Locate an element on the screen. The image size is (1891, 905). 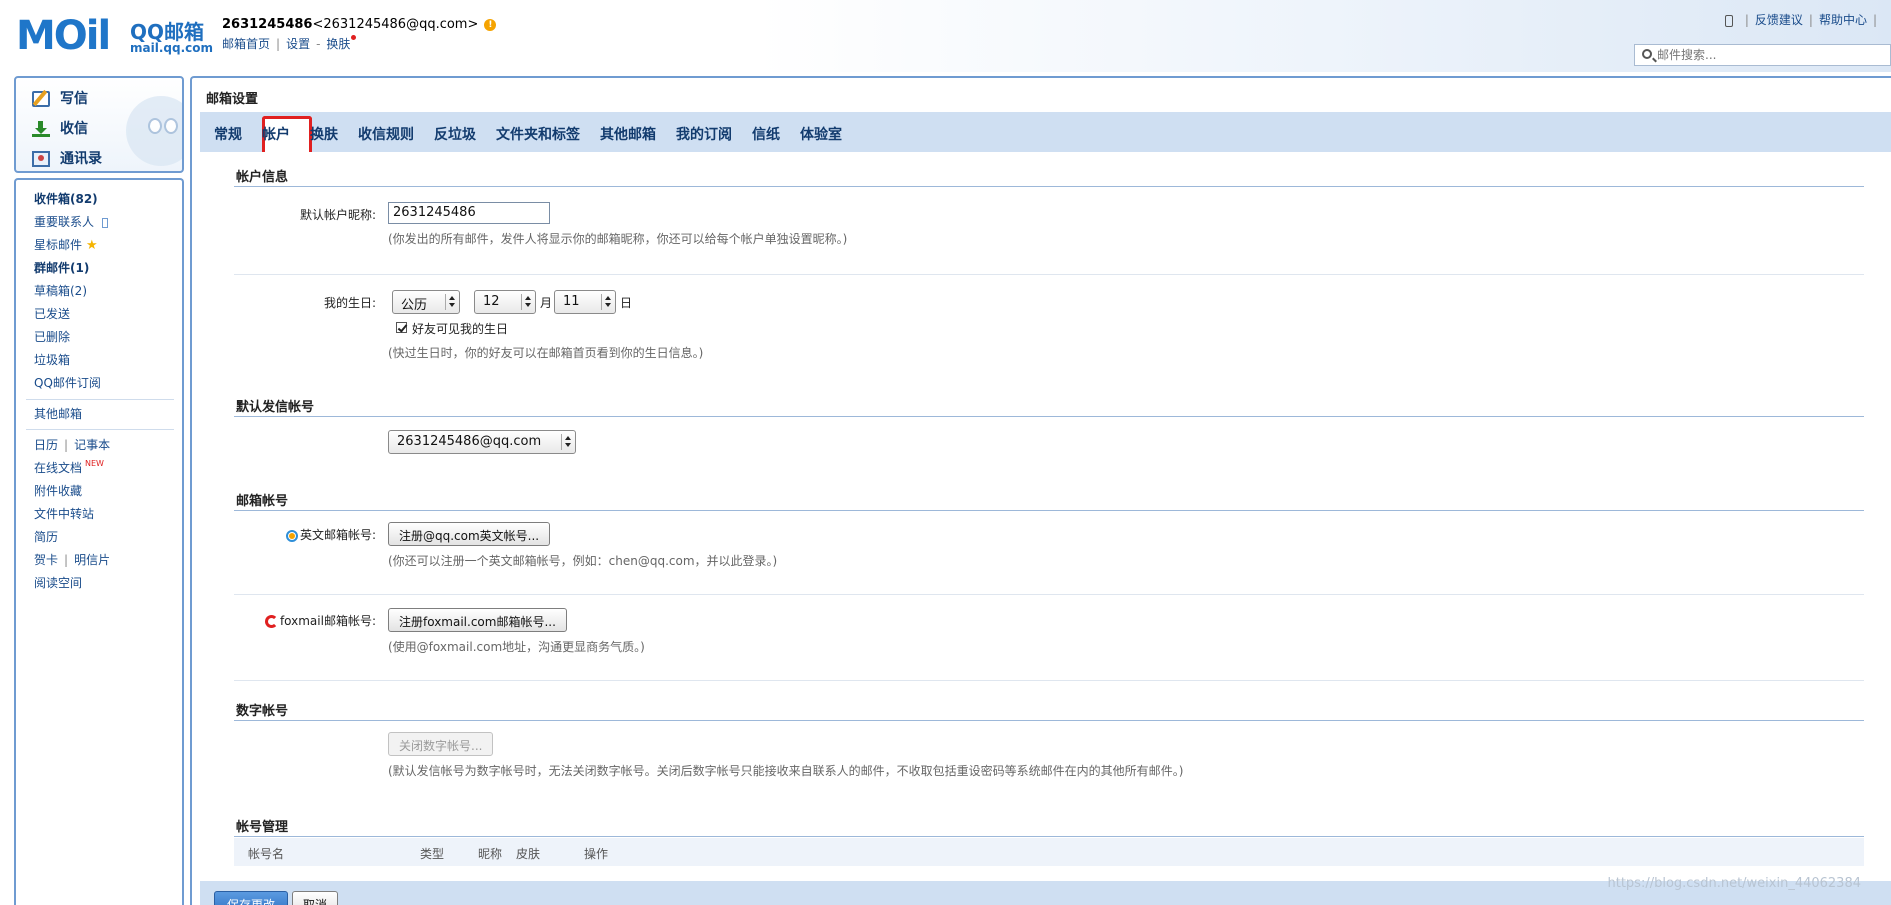
new-badge: NEW is located at coordinates (94, 463).